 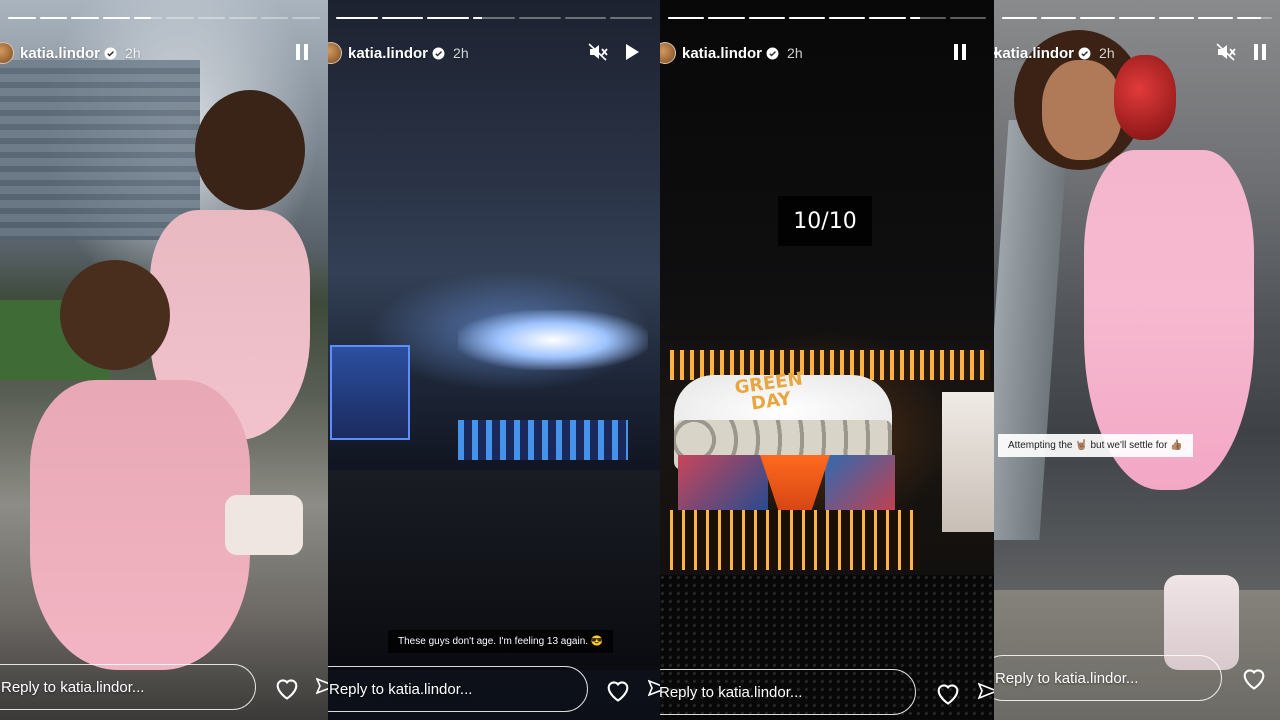 What do you see at coordinates (461, 53) in the screenshot?
I see `post-time: 2h` at bounding box center [461, 53].